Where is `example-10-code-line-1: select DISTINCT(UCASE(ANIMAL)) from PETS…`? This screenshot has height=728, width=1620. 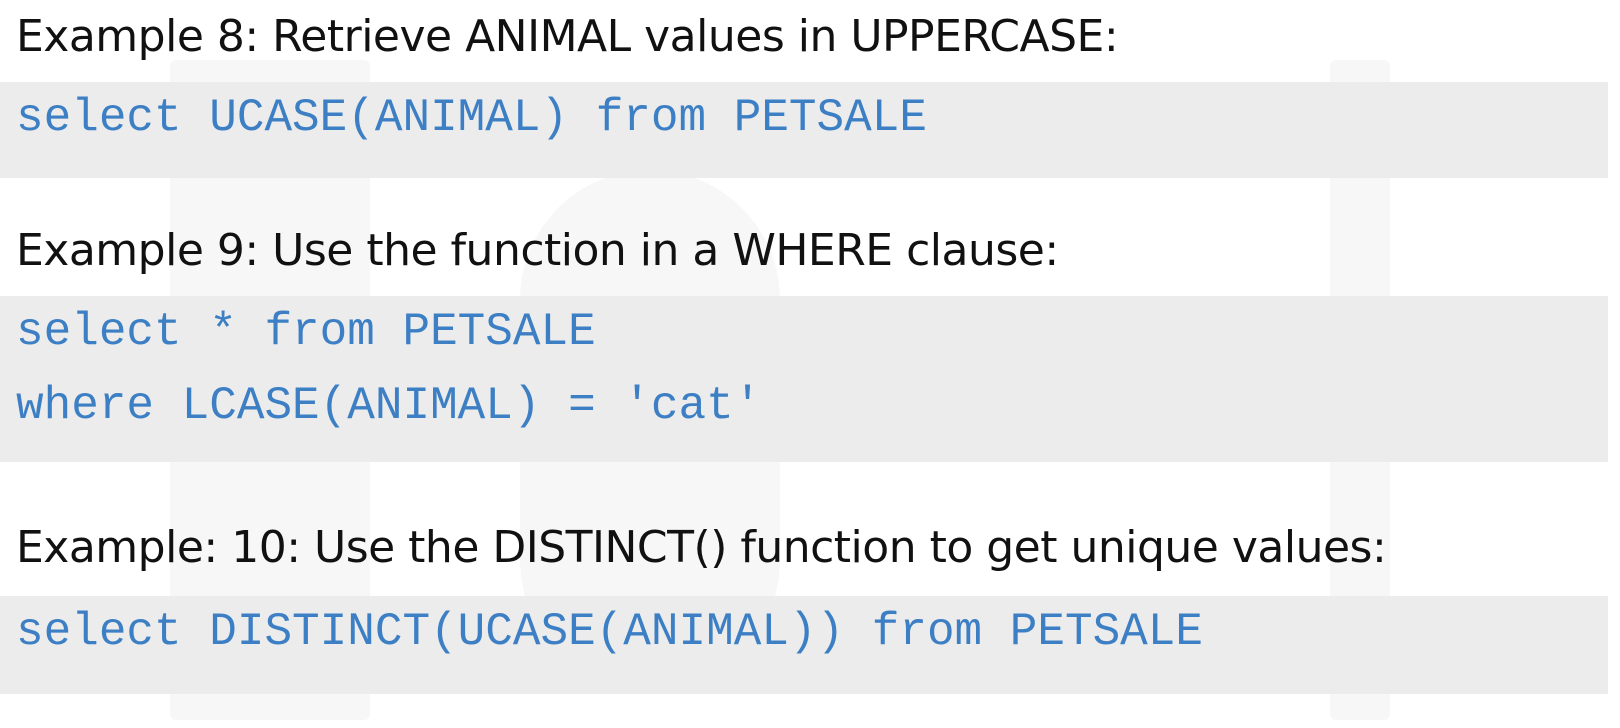 example-10-code-line-1: select DISTINCT(UCASE(ANIMAL)) from PETS… is located at coordinates (609, 632).